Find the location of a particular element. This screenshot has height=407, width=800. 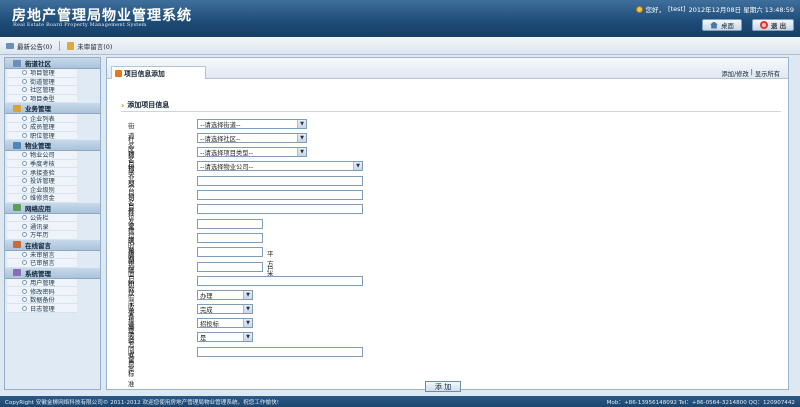

community-select-value: --请选择社区-- is located at coordinates (220, 139).